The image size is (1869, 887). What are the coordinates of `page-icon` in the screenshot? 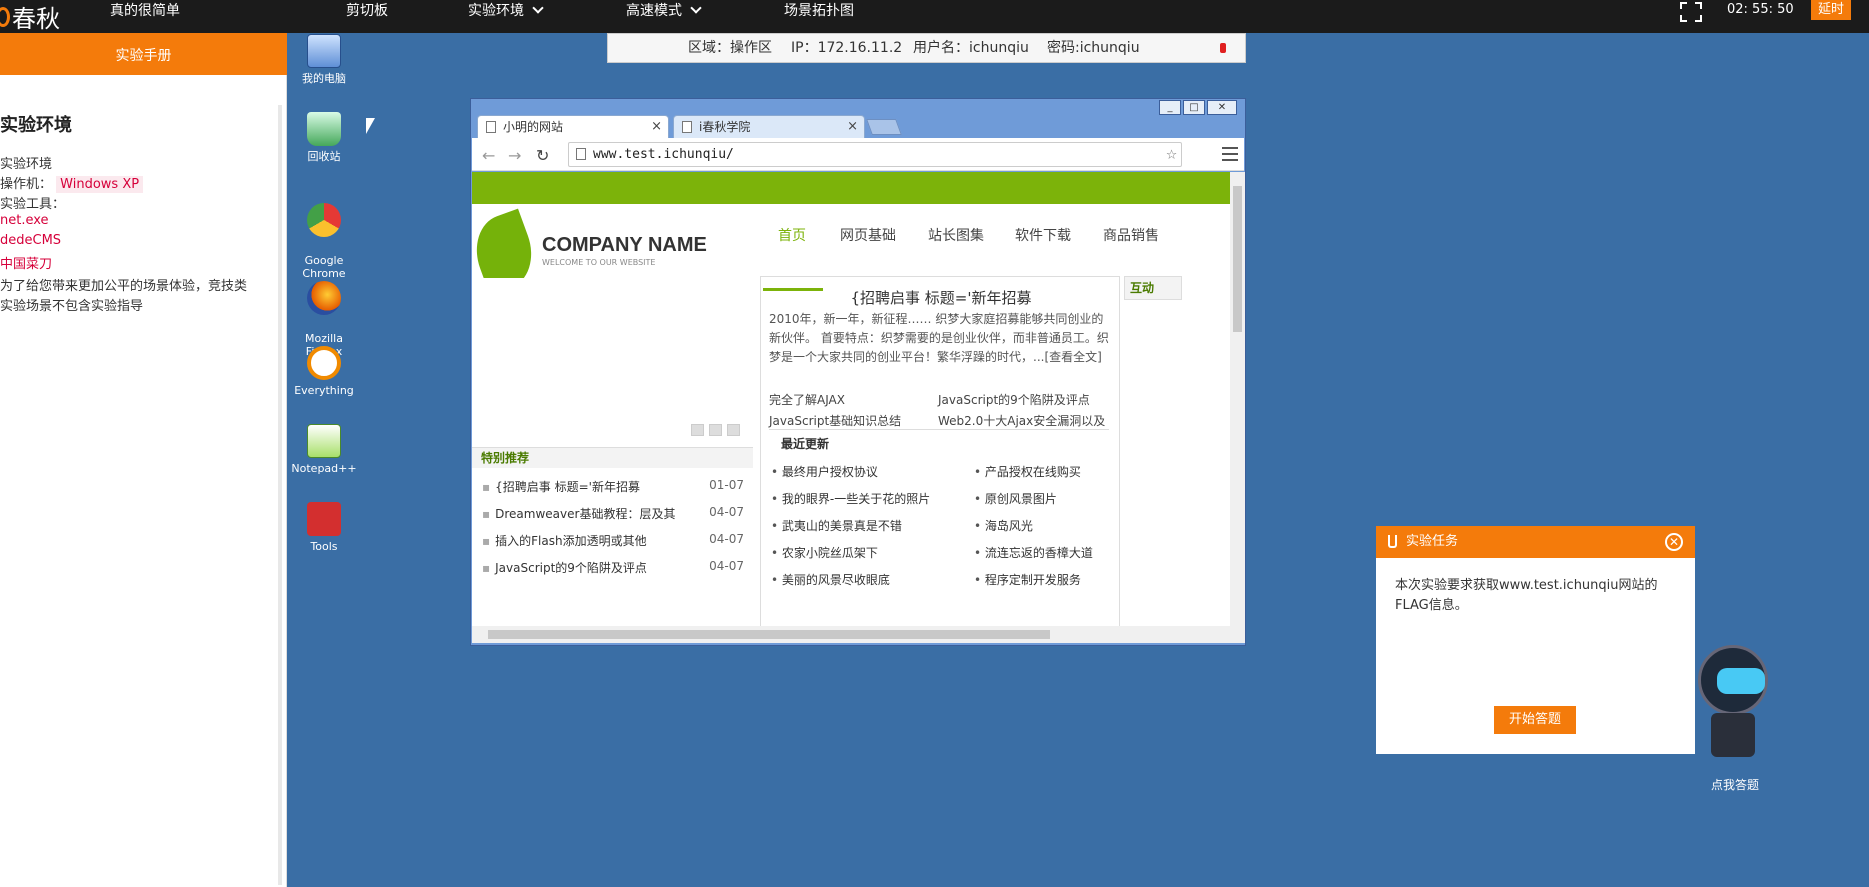 It's located at (687, 127).